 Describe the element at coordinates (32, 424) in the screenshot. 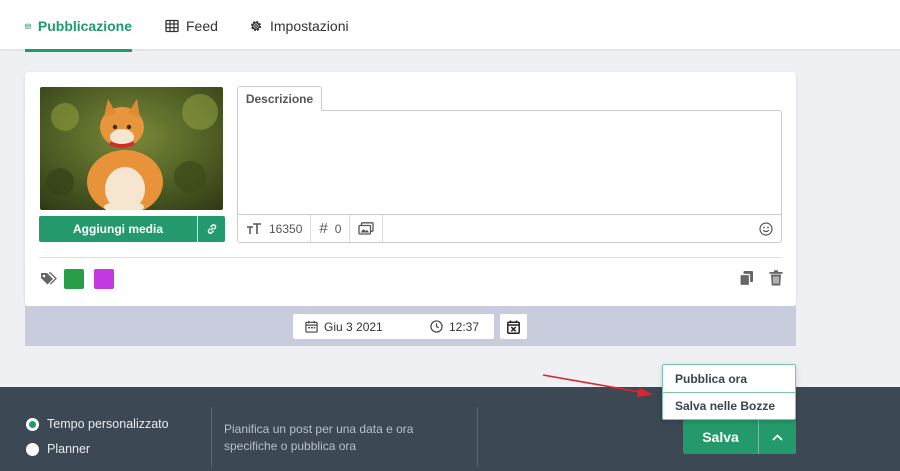

I see `radio-selected` at that location.